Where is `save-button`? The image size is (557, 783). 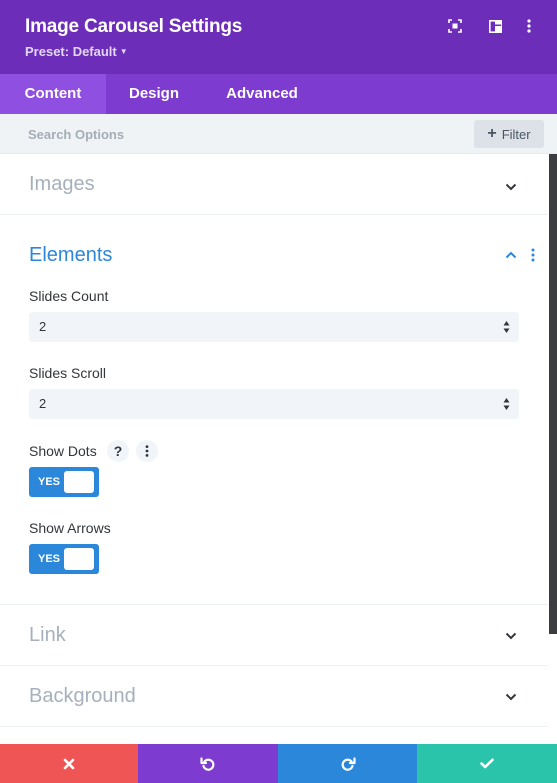 save-button is located at coordinates (487, 763).